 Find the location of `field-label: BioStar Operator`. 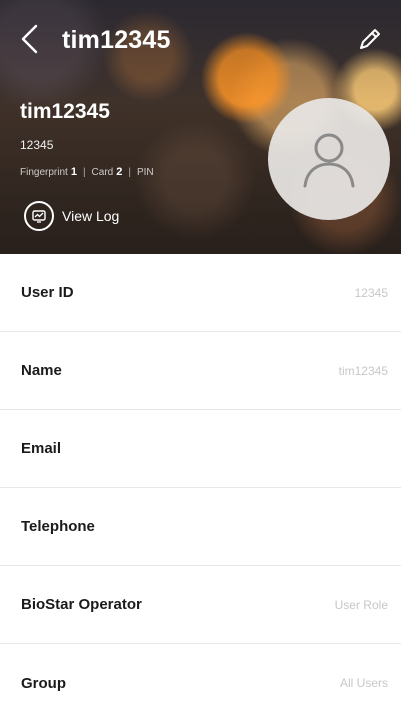

field-label: BioStar Operator is located at coordinates (81, 604).